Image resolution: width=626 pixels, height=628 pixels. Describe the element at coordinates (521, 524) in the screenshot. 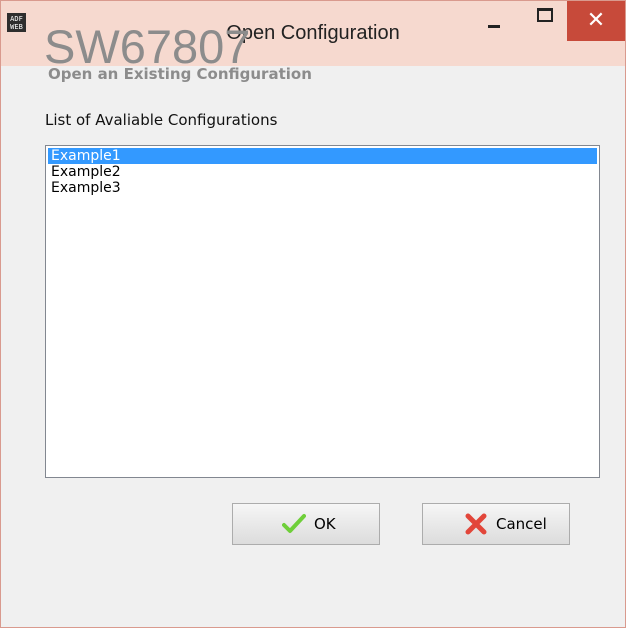

I see `cancel-label: Cancel` at that location.